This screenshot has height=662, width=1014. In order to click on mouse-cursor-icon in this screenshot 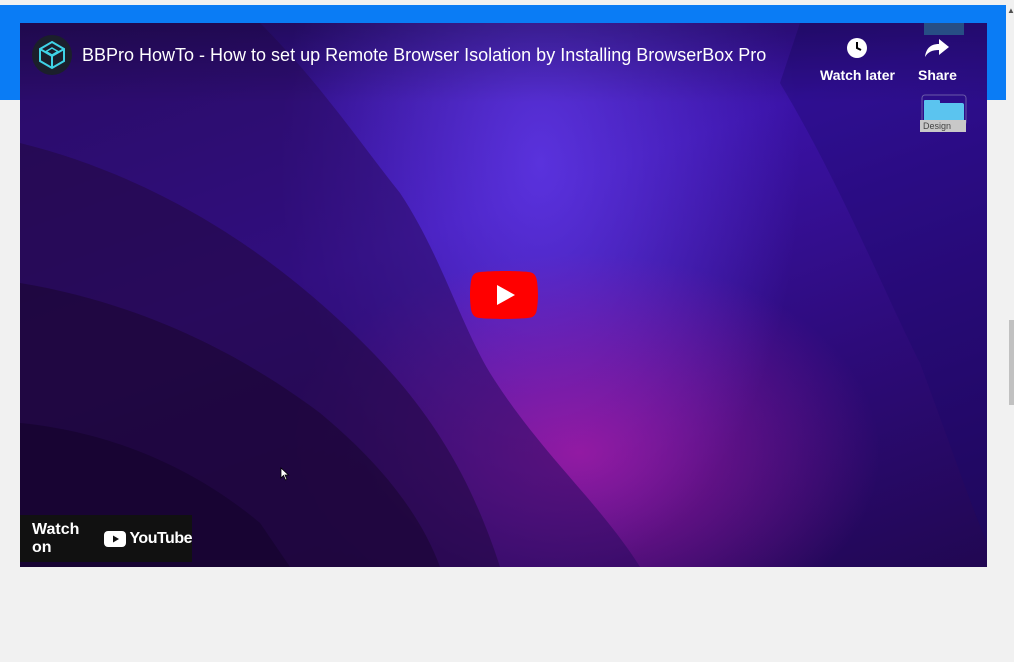, I will do `click(285, 474)`.